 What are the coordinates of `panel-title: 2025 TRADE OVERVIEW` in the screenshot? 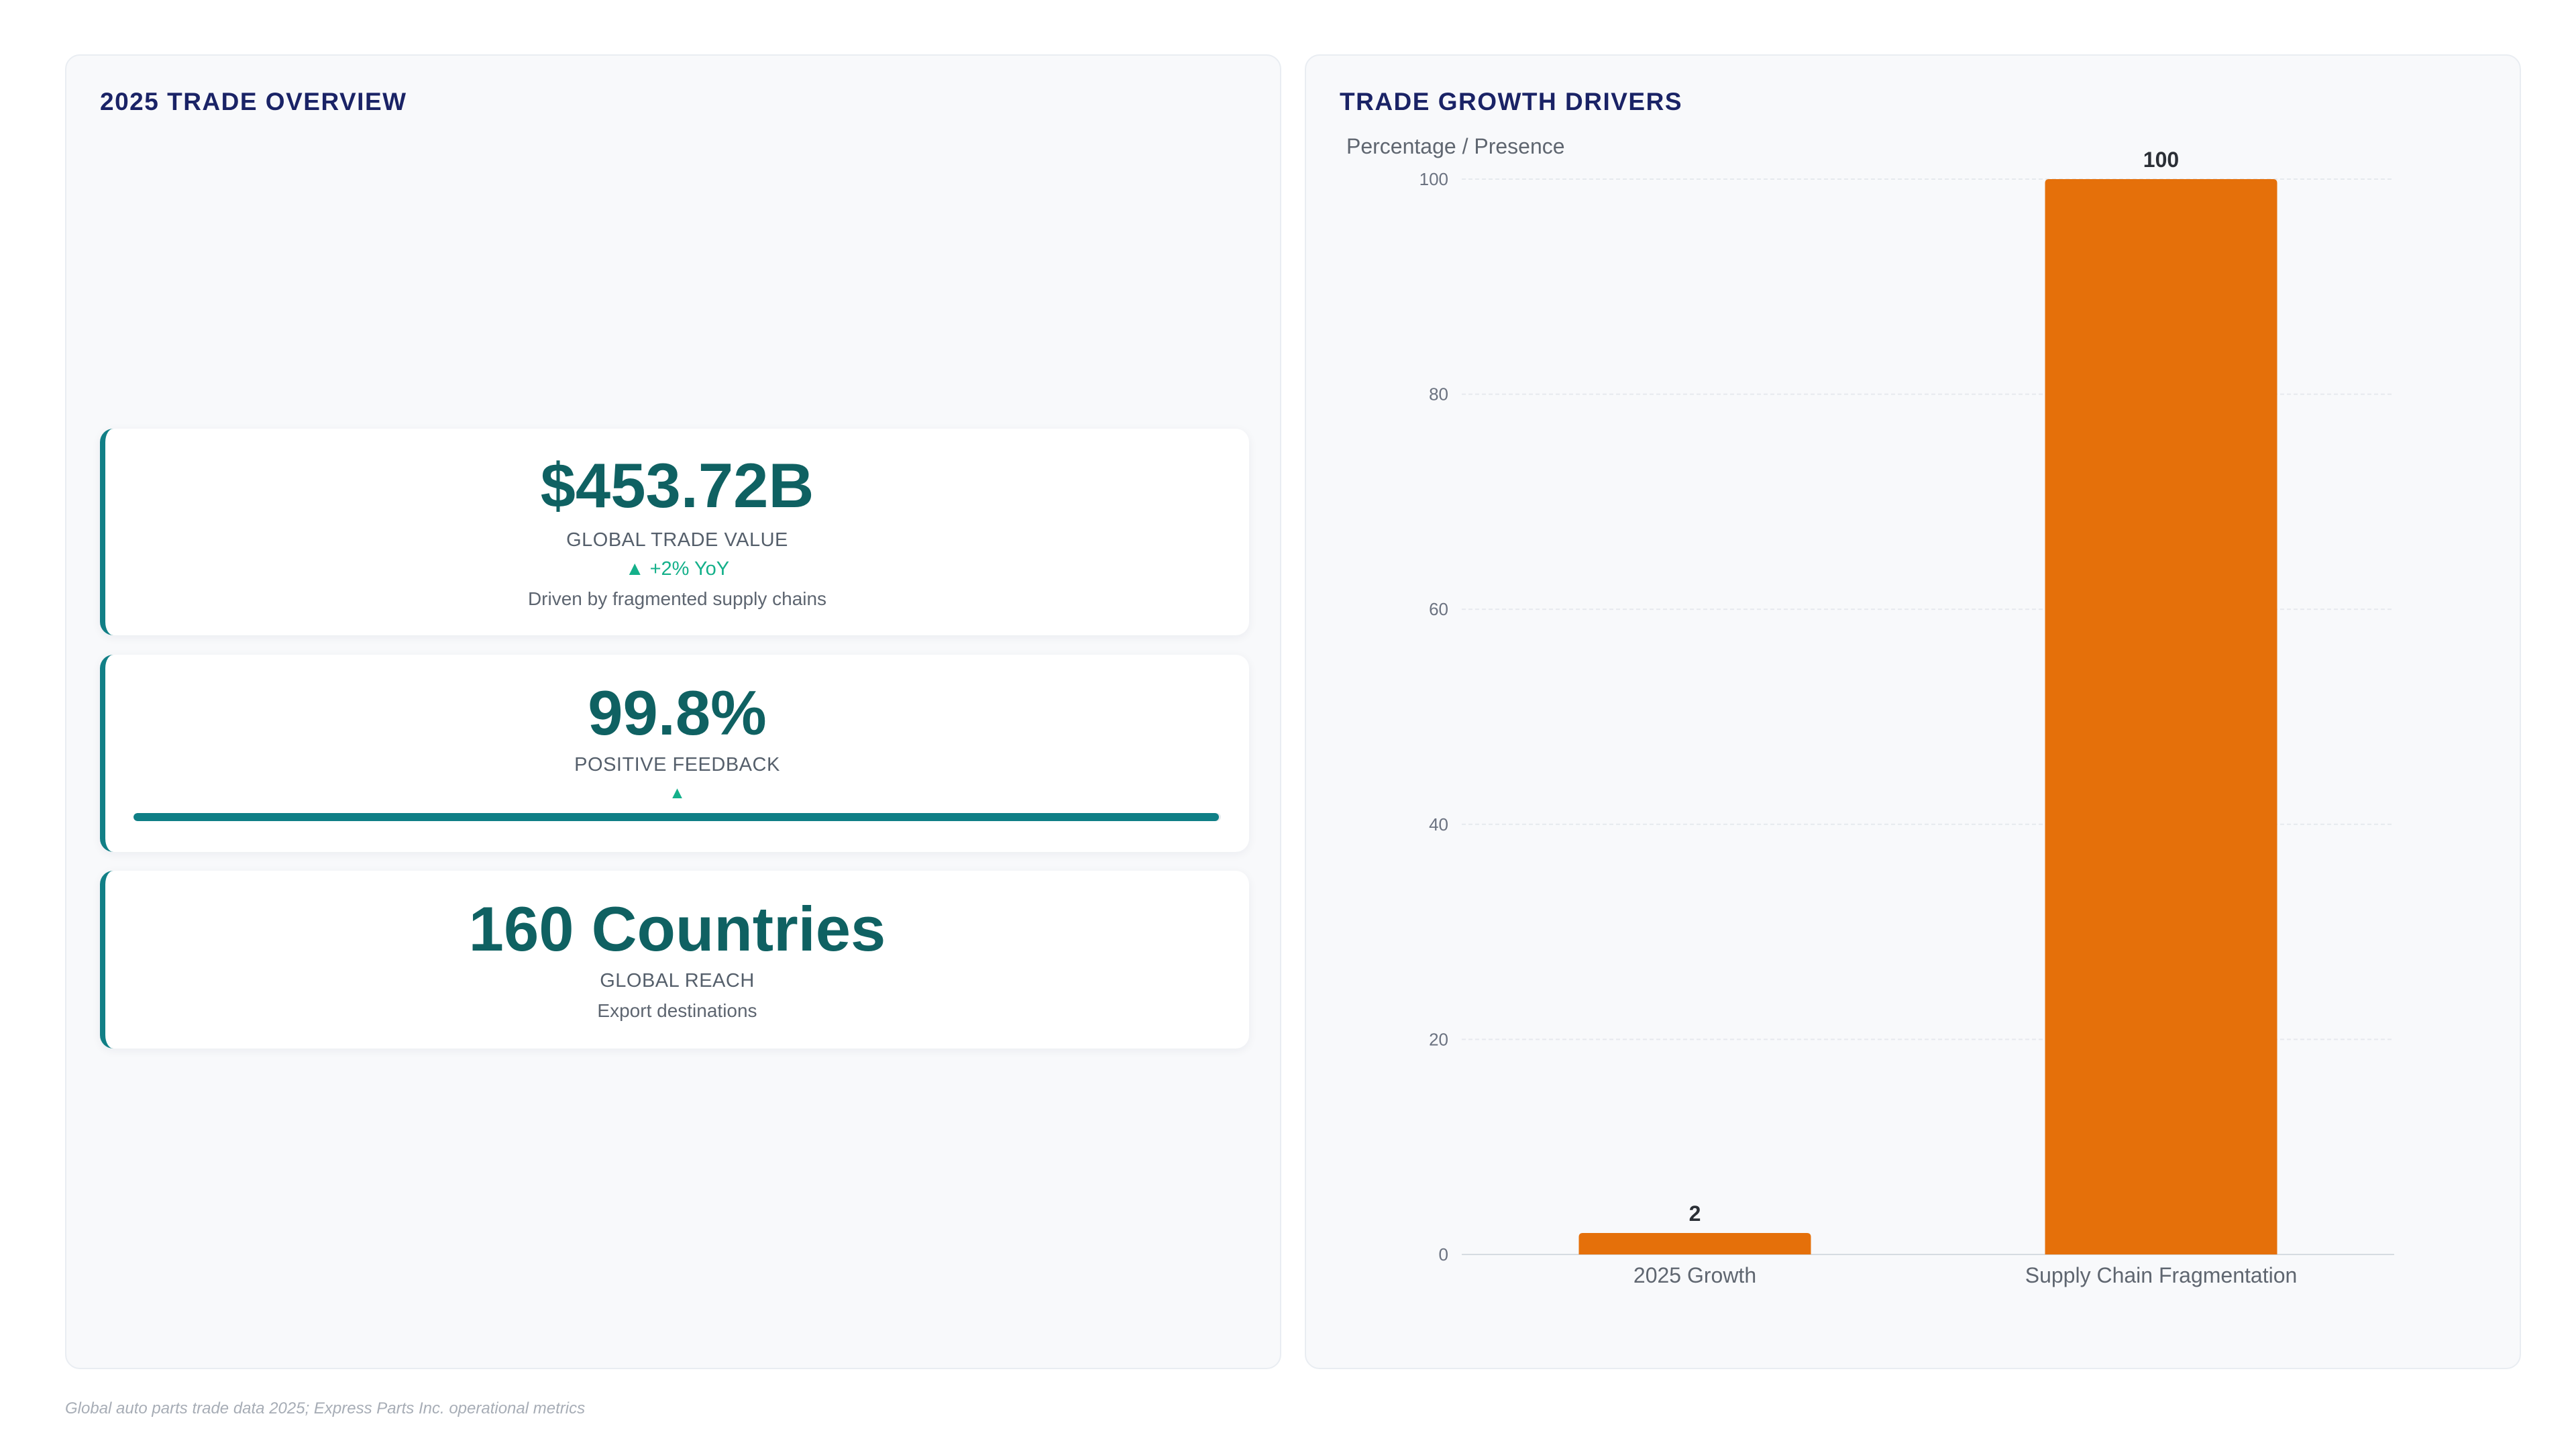 It's located at (253, 101).